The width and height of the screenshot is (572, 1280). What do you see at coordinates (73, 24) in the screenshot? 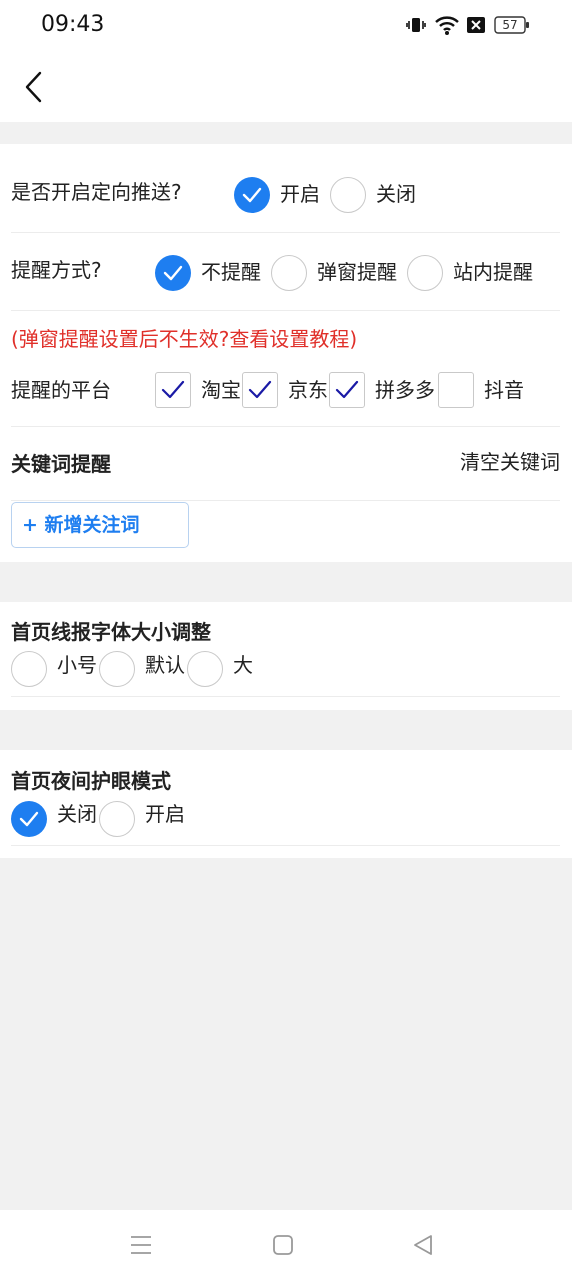
I see `status-time: 09:43` at bounding box center [73, 24].